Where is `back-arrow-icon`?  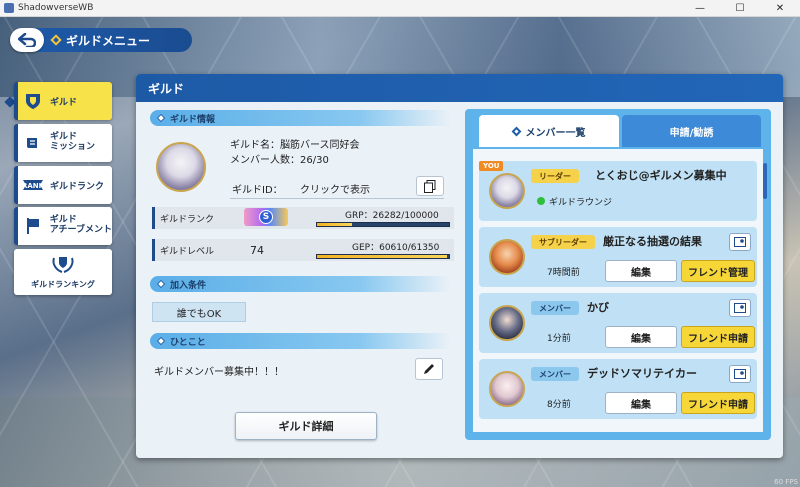
back-arrow-icon is located at coordinates (27, 40).